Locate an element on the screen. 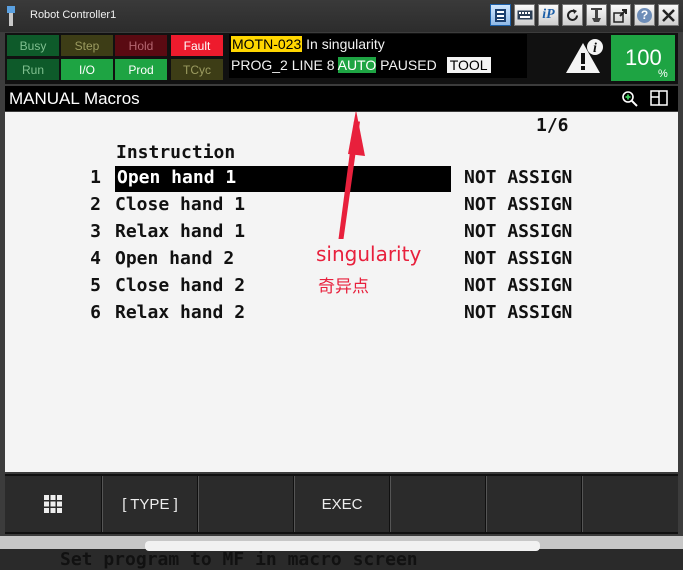 This screenshot has width=683, height=570. help-message: Set program to MF in macro screen is located at coordinates (239, 559).